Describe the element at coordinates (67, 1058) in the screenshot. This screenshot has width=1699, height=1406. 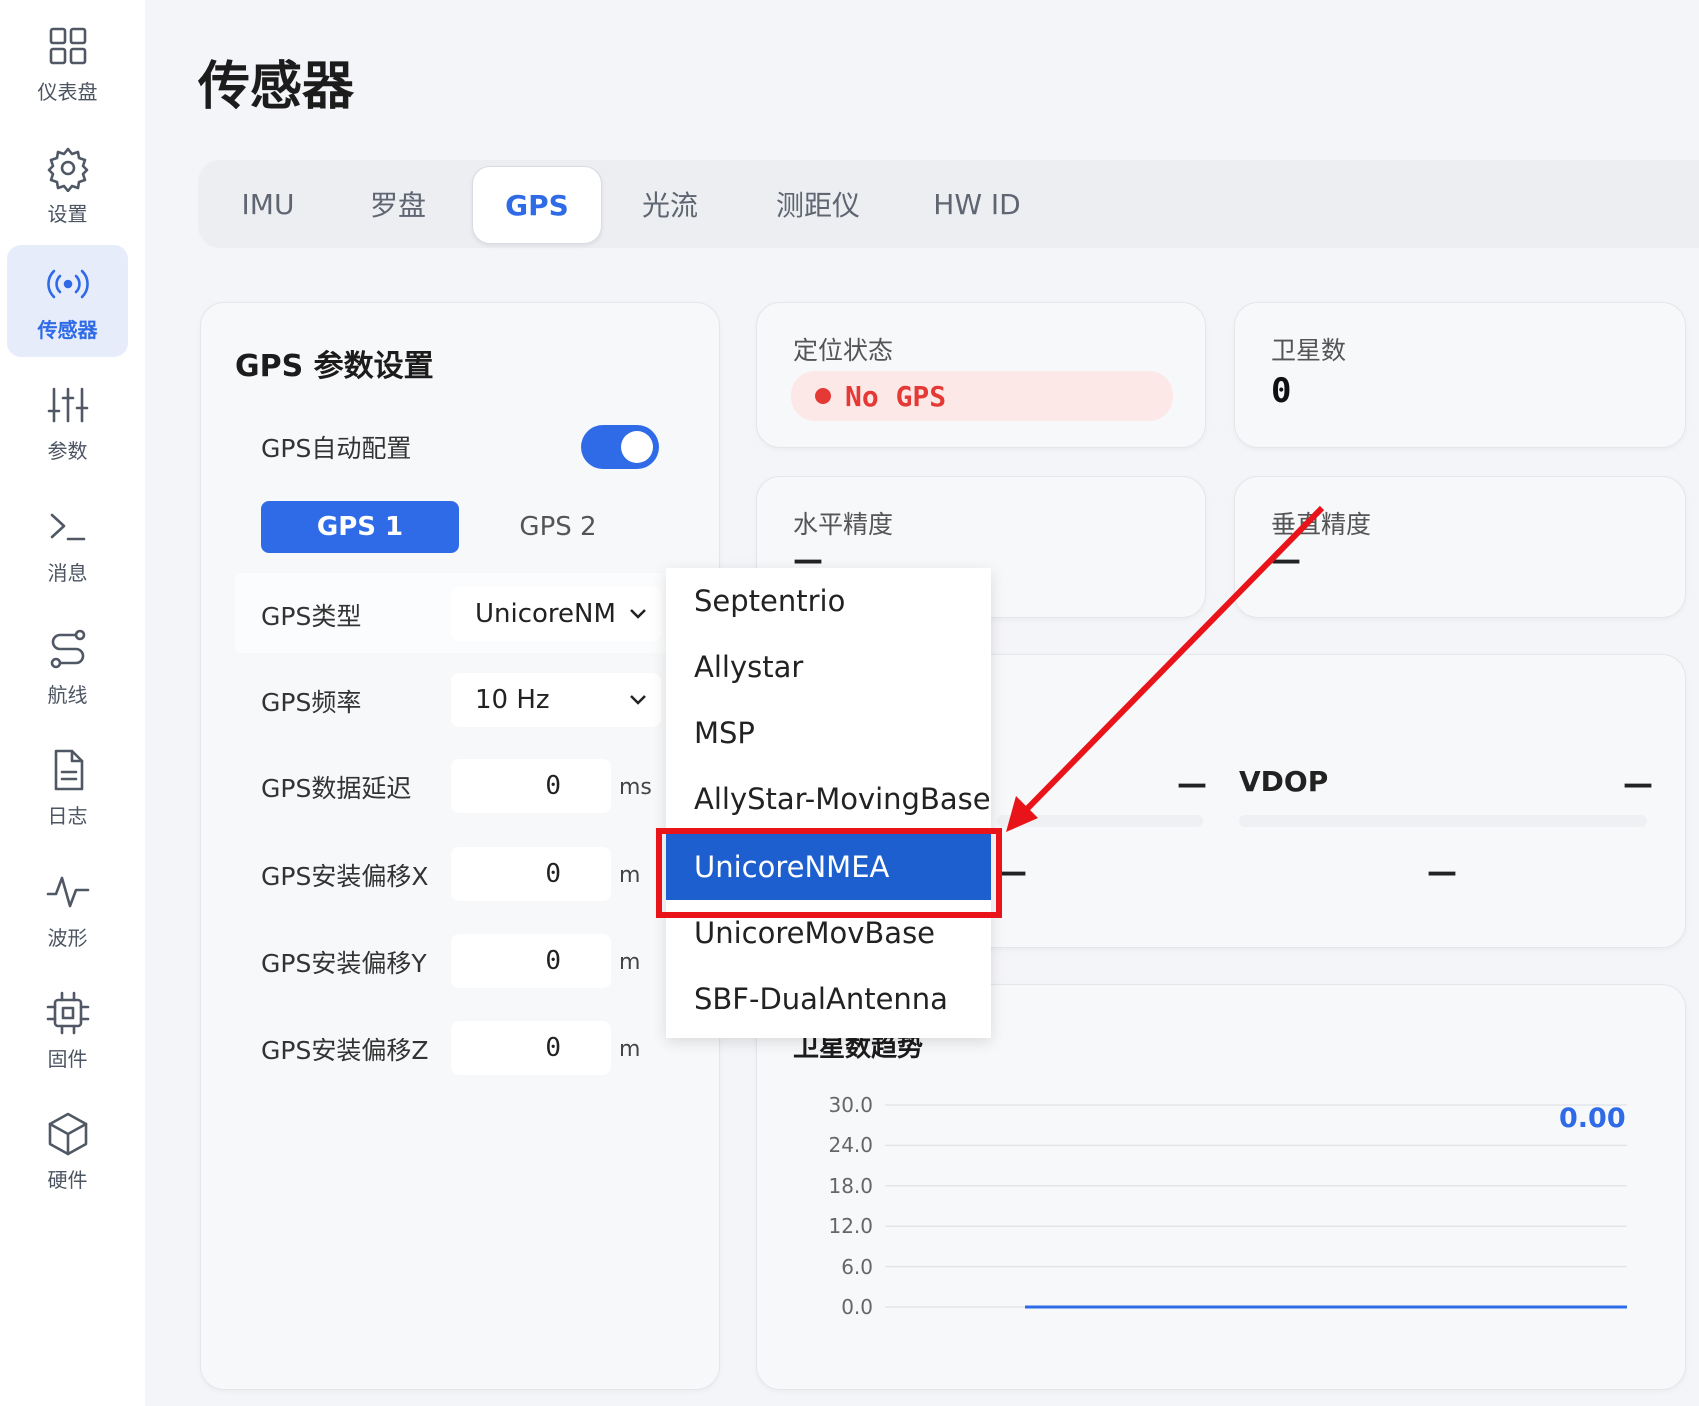
I see `sidebar-item-label: 固件` at that location.